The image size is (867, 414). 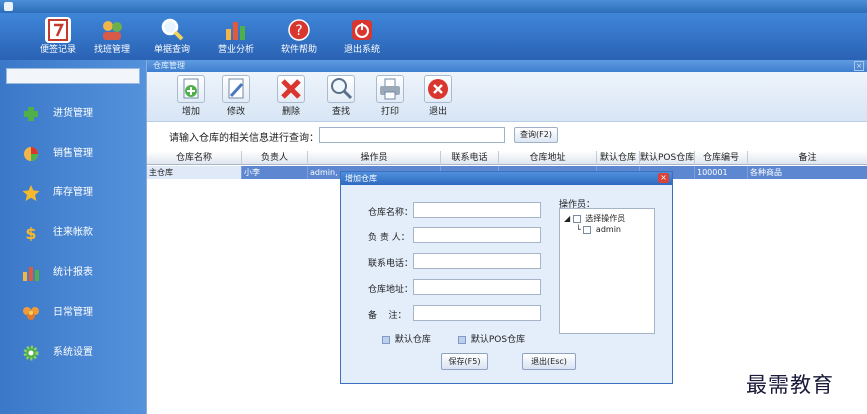 What do you see at coordinates (169, 65) in the screenshot?
I see `panel-title: 仓库管理` at bounding box center [169, 65].